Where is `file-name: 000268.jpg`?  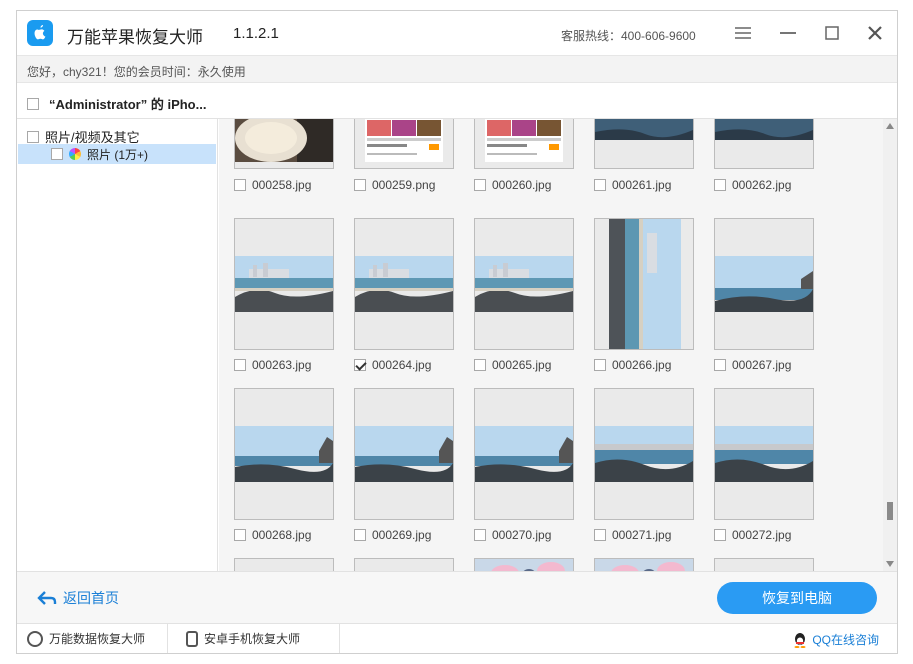 file-name: 000268.jpg is located at coordinates (282, 535).